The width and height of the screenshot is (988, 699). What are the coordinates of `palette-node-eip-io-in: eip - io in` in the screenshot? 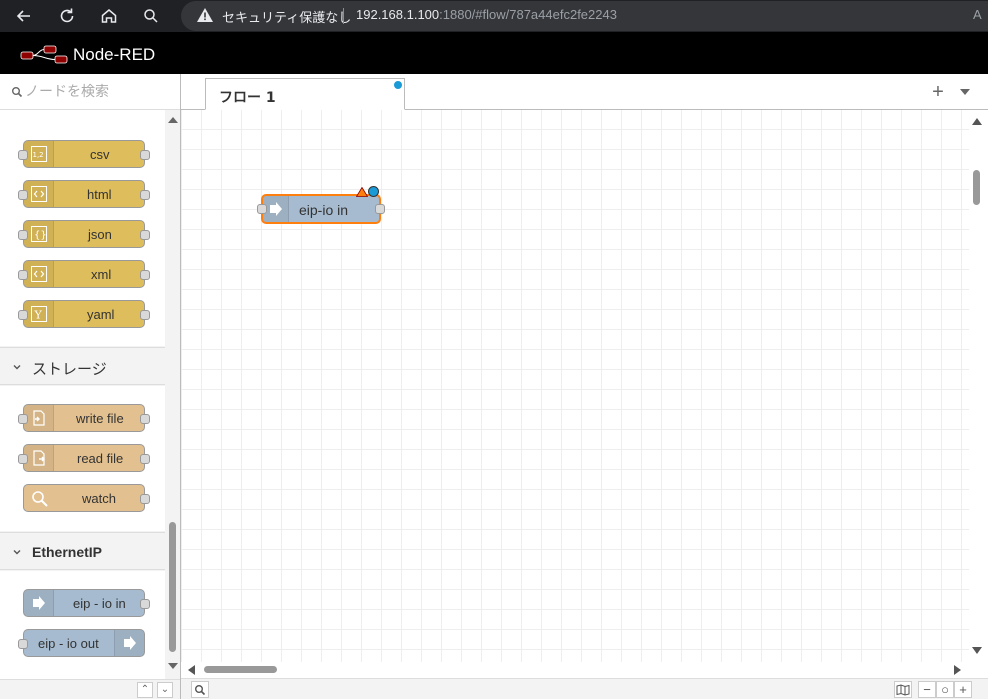 It's located at (86, 603).